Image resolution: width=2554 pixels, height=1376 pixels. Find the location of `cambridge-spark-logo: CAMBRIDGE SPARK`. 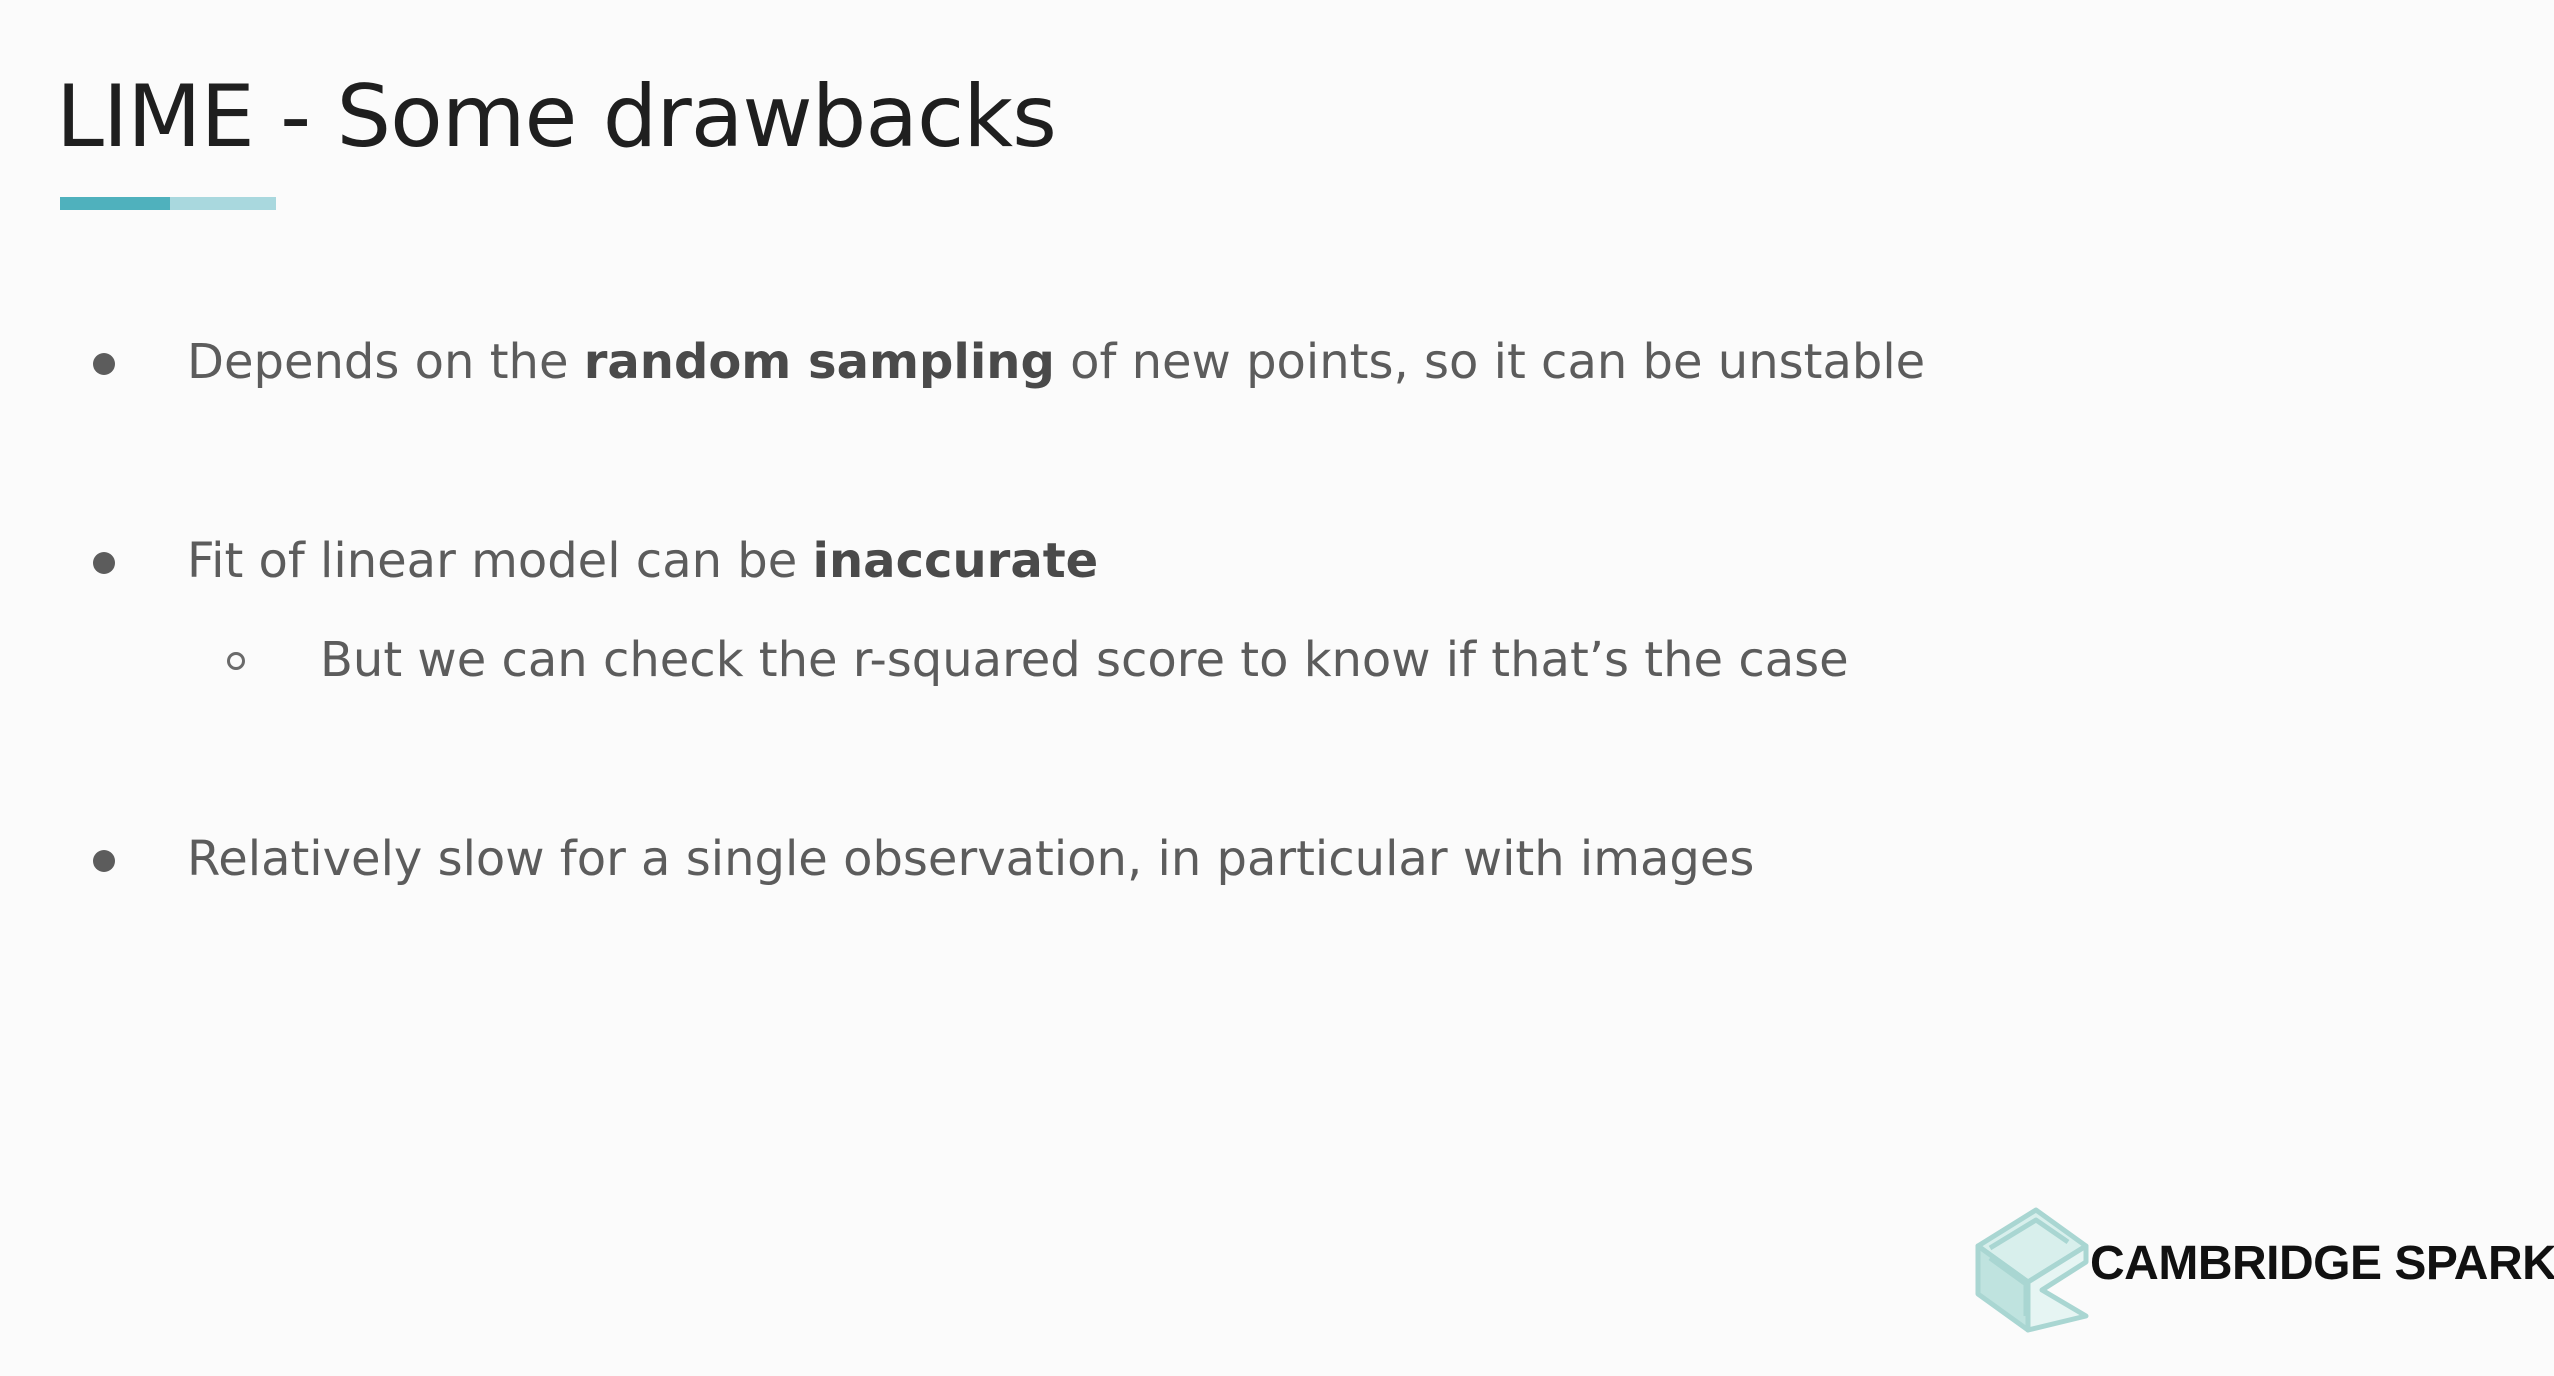

cambridge-spark-logo: CAMBRIDGE SPARK is located at coordinates (2261, 1268).